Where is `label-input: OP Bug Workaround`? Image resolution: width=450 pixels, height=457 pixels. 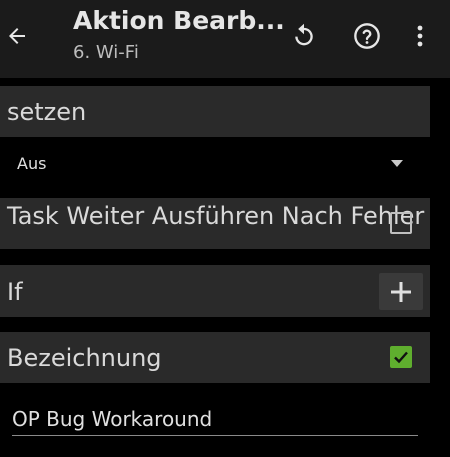 label-input: OP Bug Workaround is located at coordinates (215, 418).